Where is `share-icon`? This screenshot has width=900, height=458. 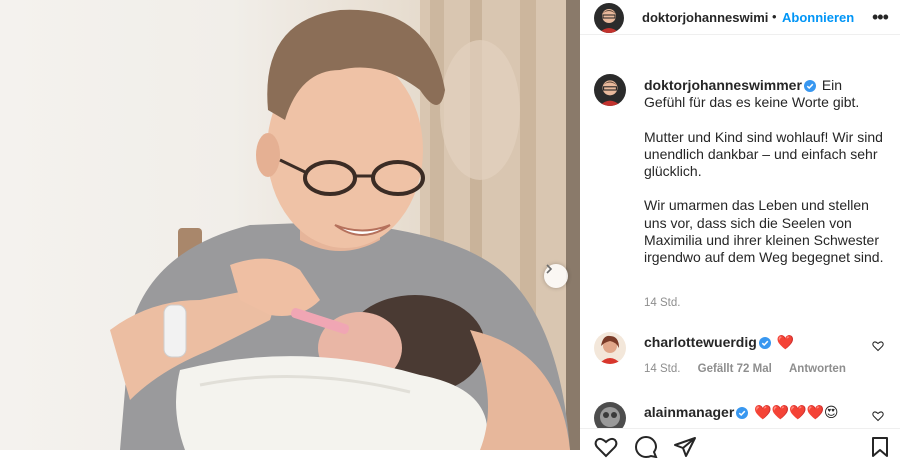
share-icon is located at coordinates (685, 447).